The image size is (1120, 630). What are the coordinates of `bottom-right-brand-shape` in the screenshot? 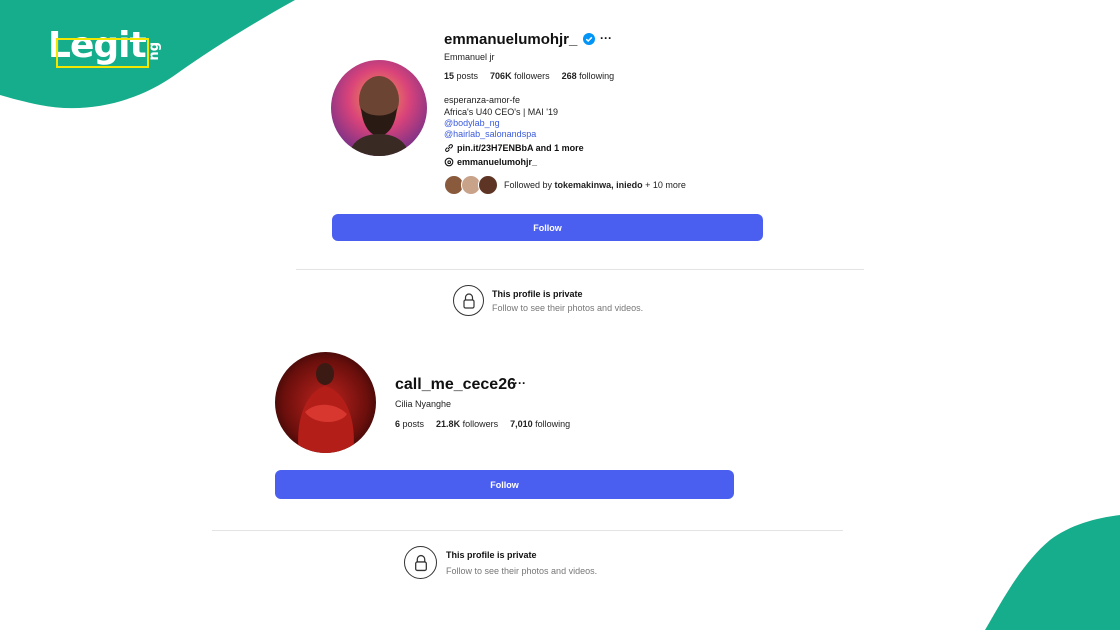 It's located at (1052, 572).